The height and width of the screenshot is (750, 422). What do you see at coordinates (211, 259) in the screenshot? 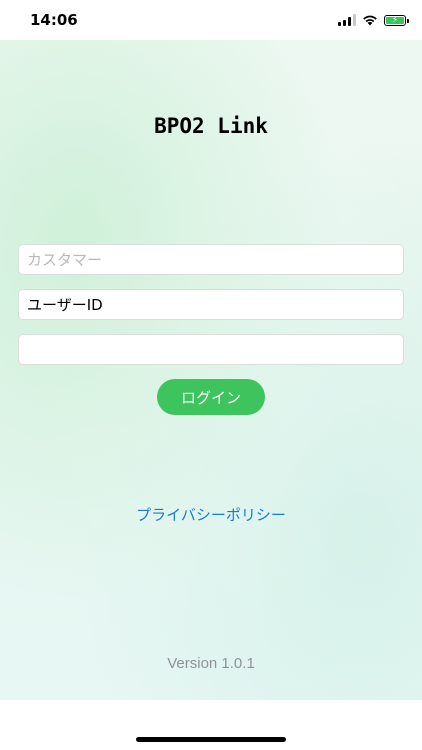
I see `customer-input` at bounding box center [211, 259].